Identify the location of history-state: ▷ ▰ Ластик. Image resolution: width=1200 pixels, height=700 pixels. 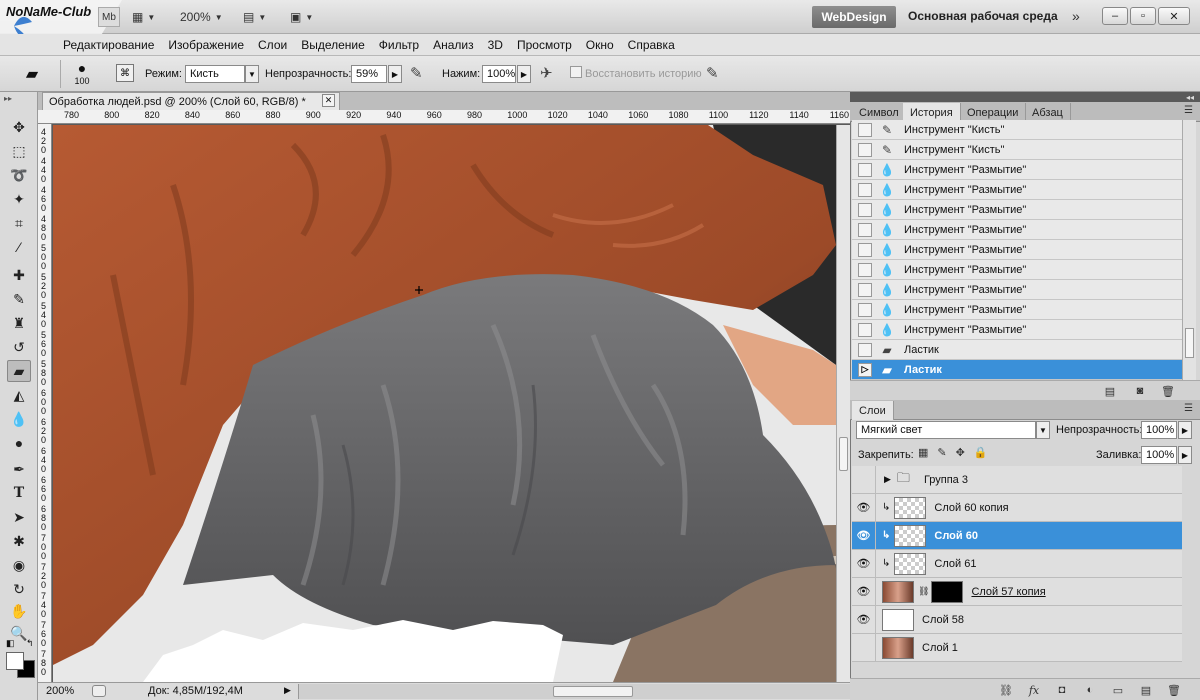
(1017, 370).